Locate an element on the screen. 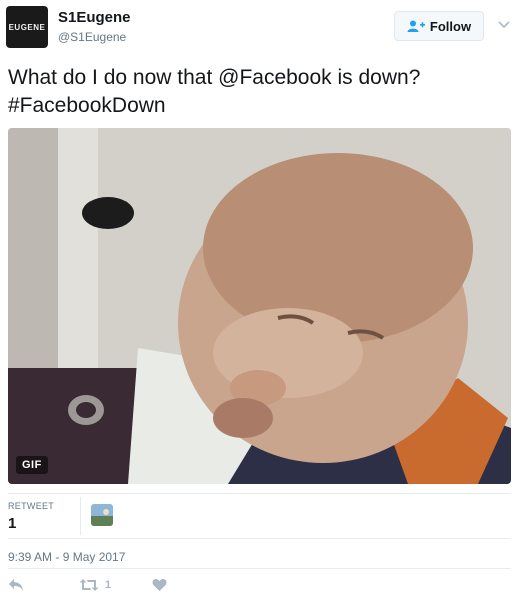  reply-button is located at coordinates (16, 585).